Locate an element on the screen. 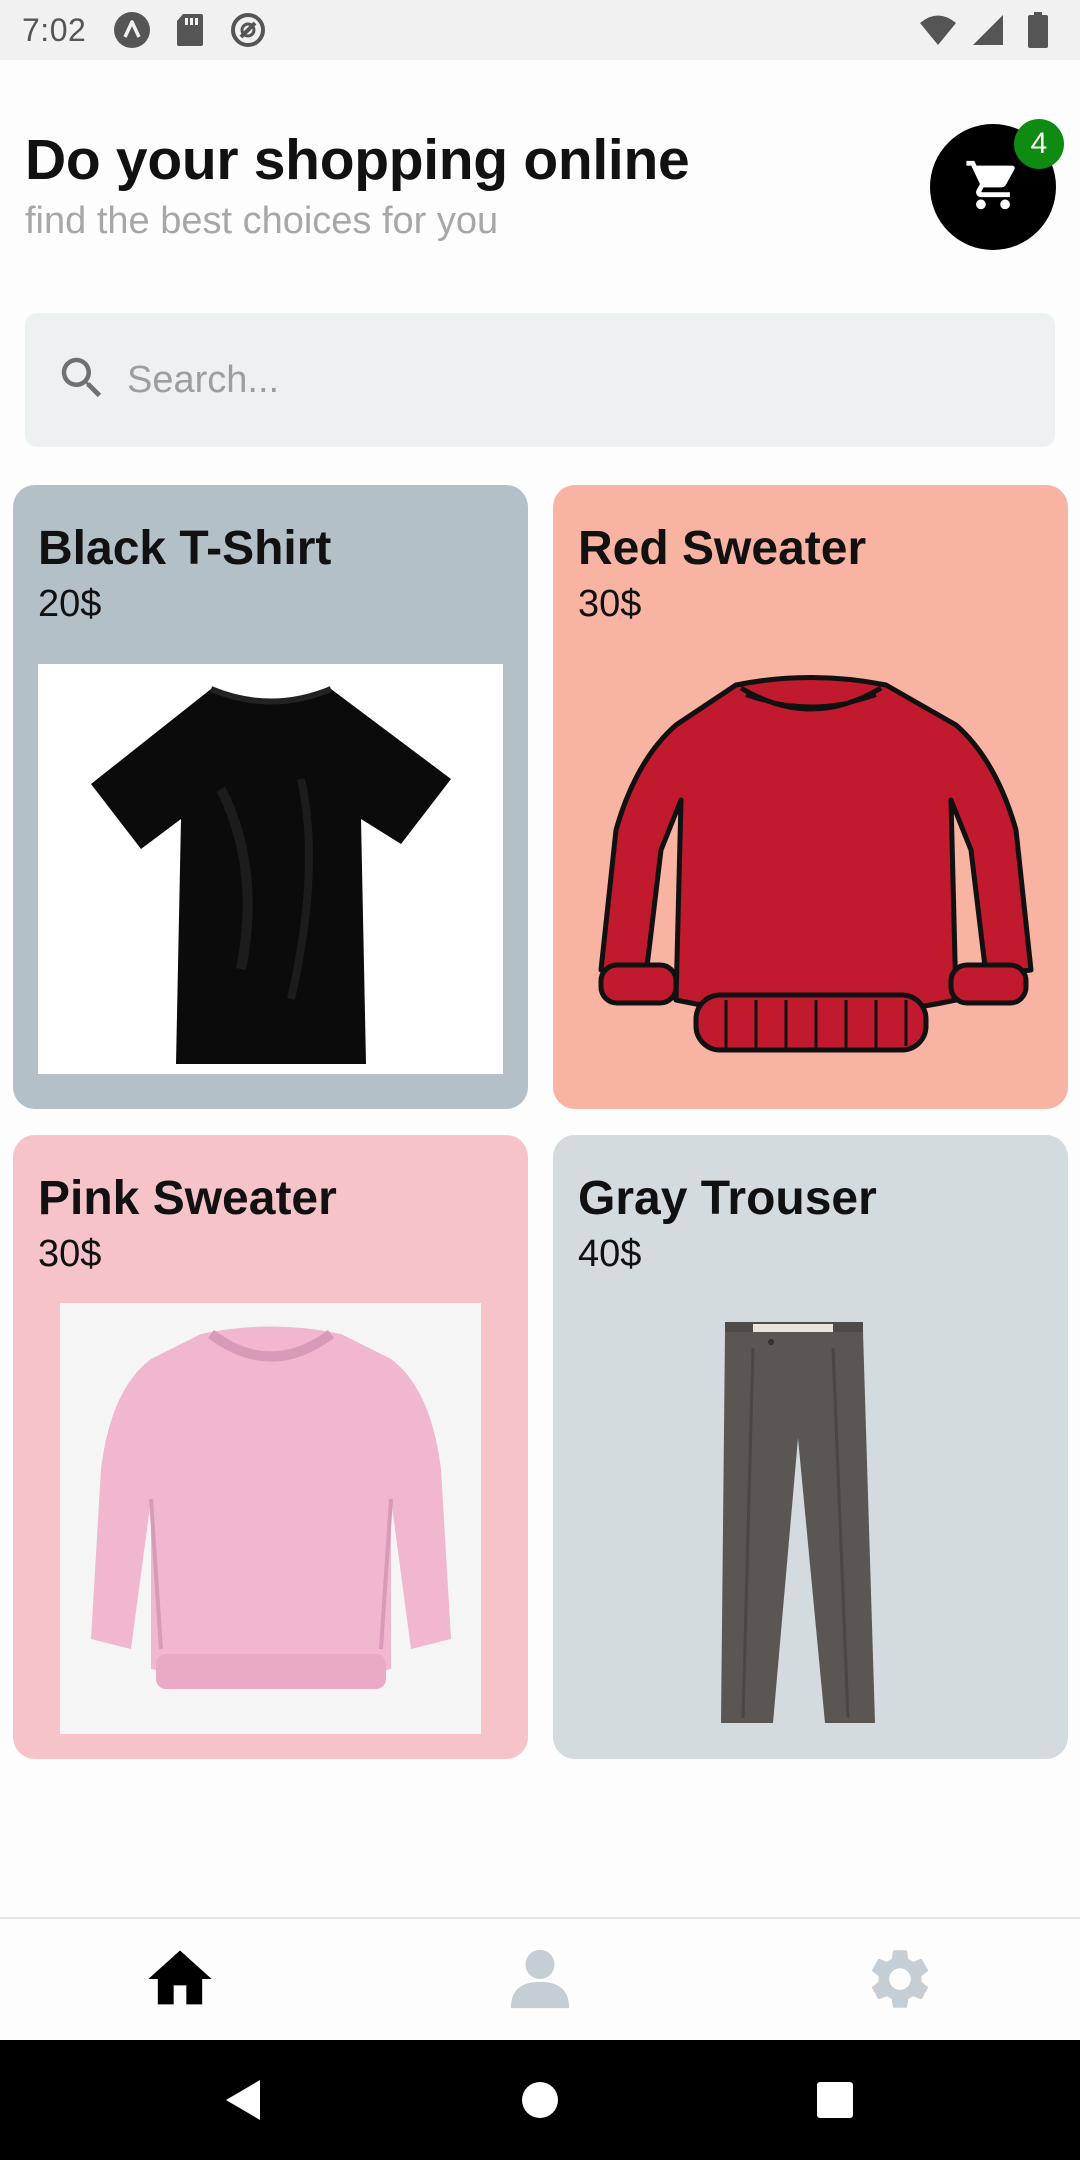 The width and height of the screenshot is (1080, 2160). settings-icon is located at coordinates (900, 1981).